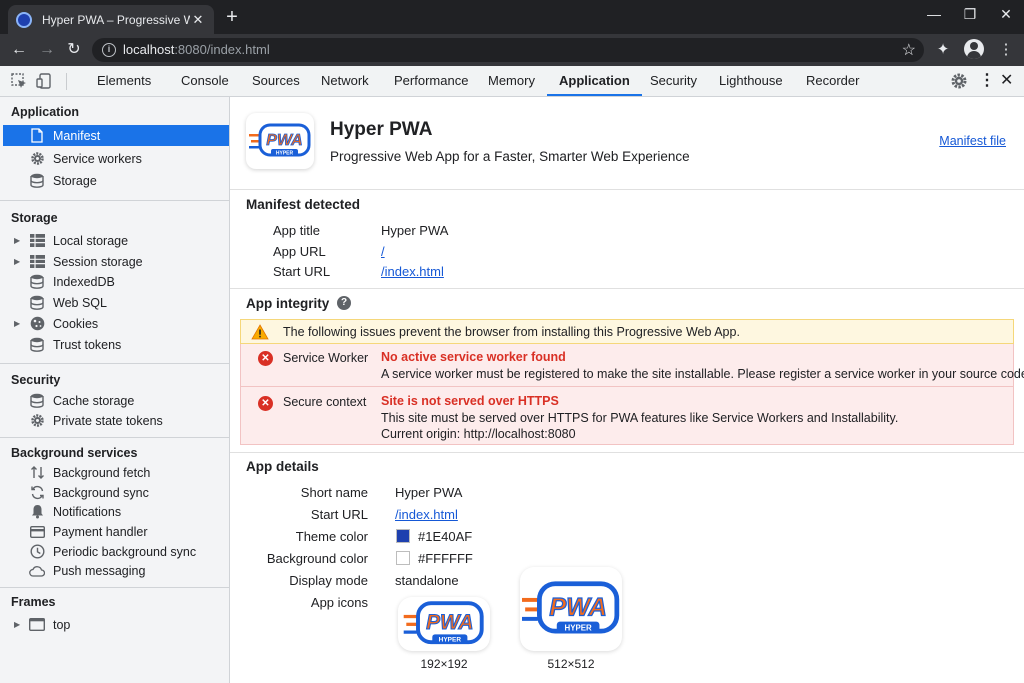 This screenshot has width=1024, height=683. Describe the element at coordinates (114, 344) in the screenshot. I see `sidebar-item-trust-tokens: Trust tokens` at that location.